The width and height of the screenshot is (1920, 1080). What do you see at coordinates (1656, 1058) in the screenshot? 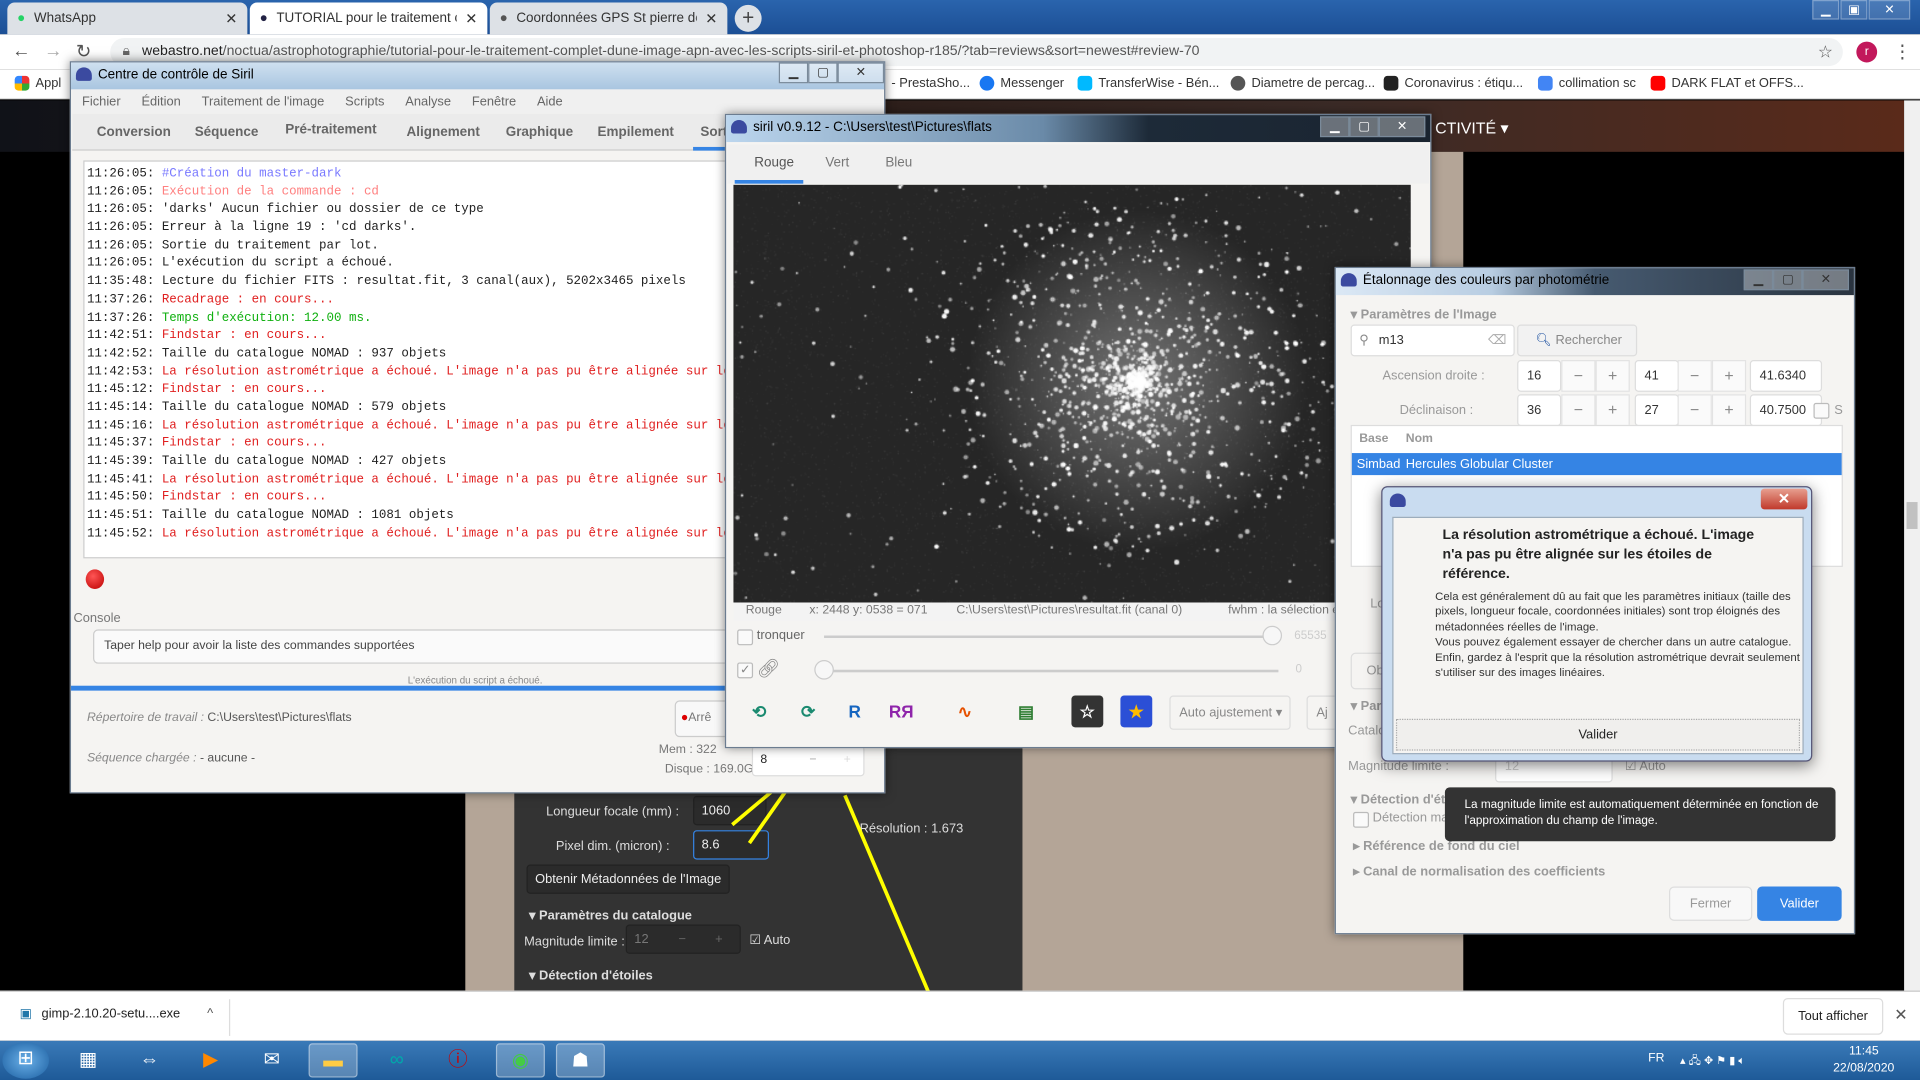
I see `language-indicator: FR` at bounding box center [1656, 1058].